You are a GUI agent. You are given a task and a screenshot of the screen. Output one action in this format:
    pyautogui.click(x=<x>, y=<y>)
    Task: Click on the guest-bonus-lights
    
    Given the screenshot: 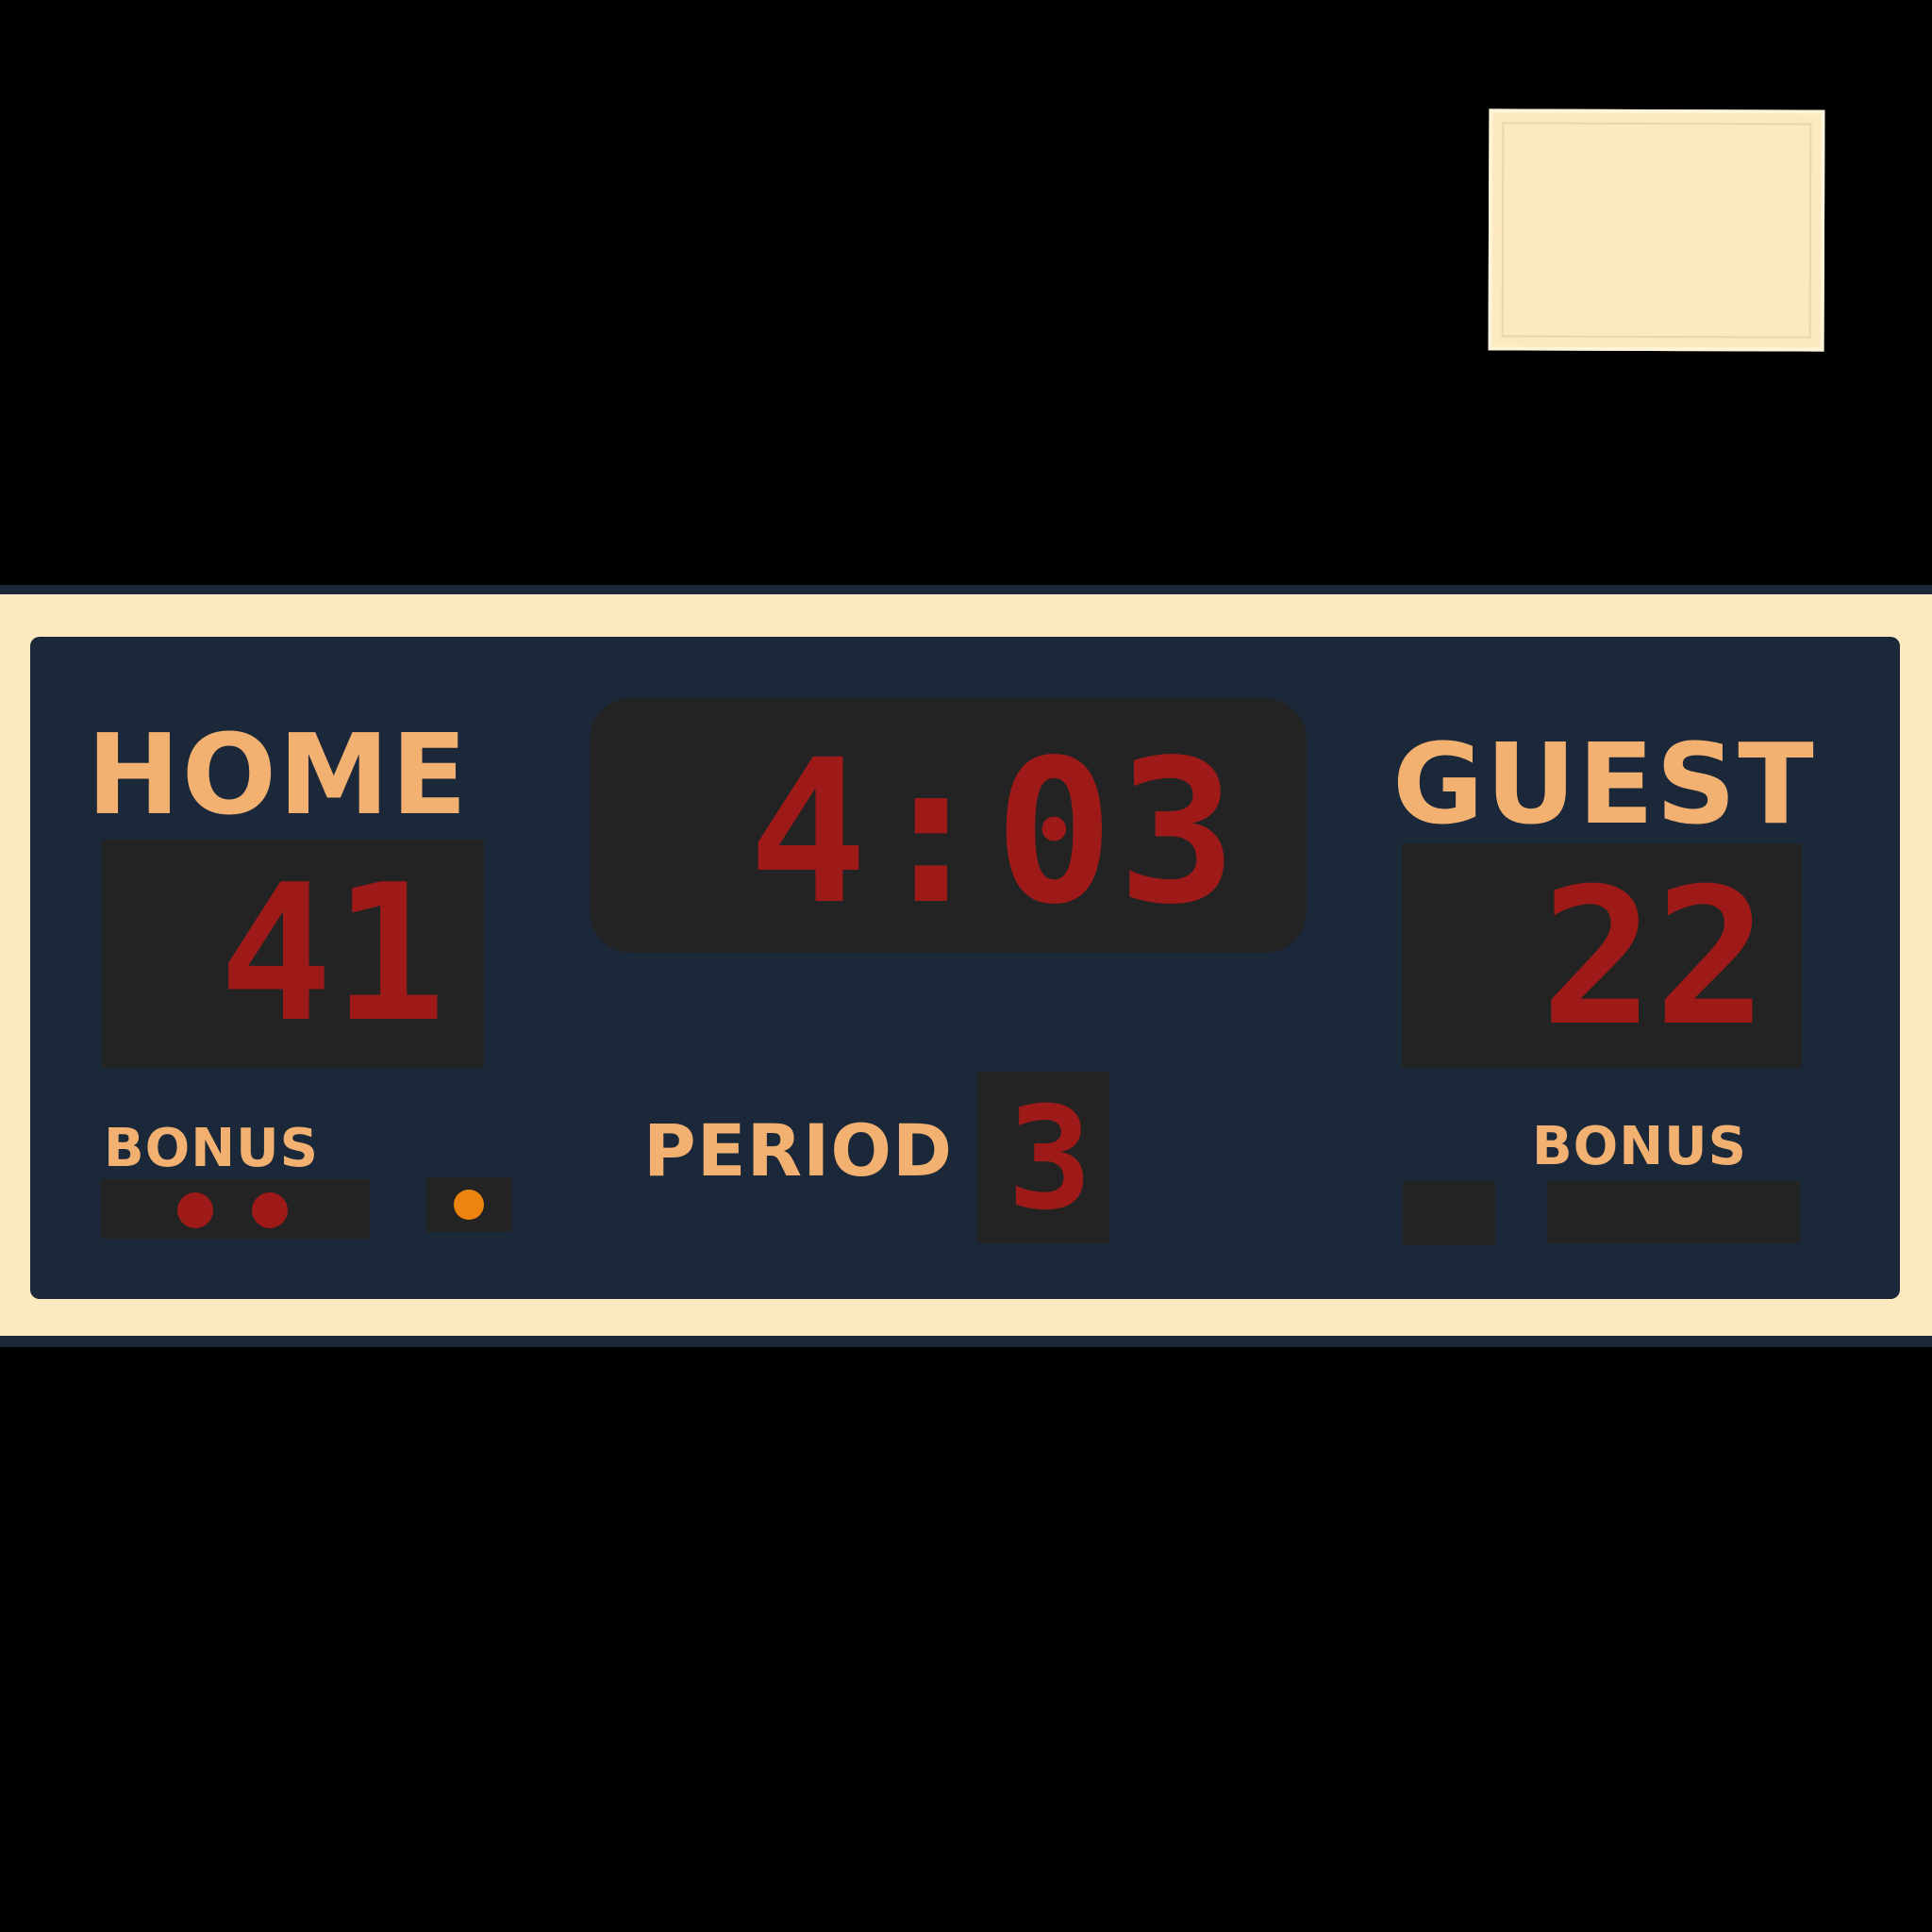 What is the action you would take?
    pyautogui.click(x=1674, y=1212)
    